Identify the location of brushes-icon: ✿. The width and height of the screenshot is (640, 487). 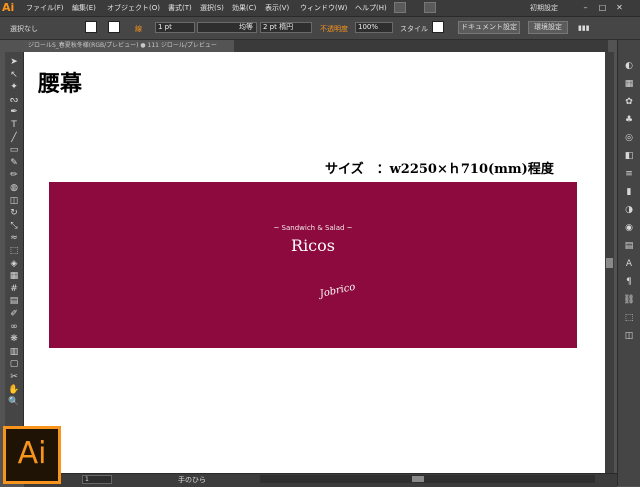
(629, 102).